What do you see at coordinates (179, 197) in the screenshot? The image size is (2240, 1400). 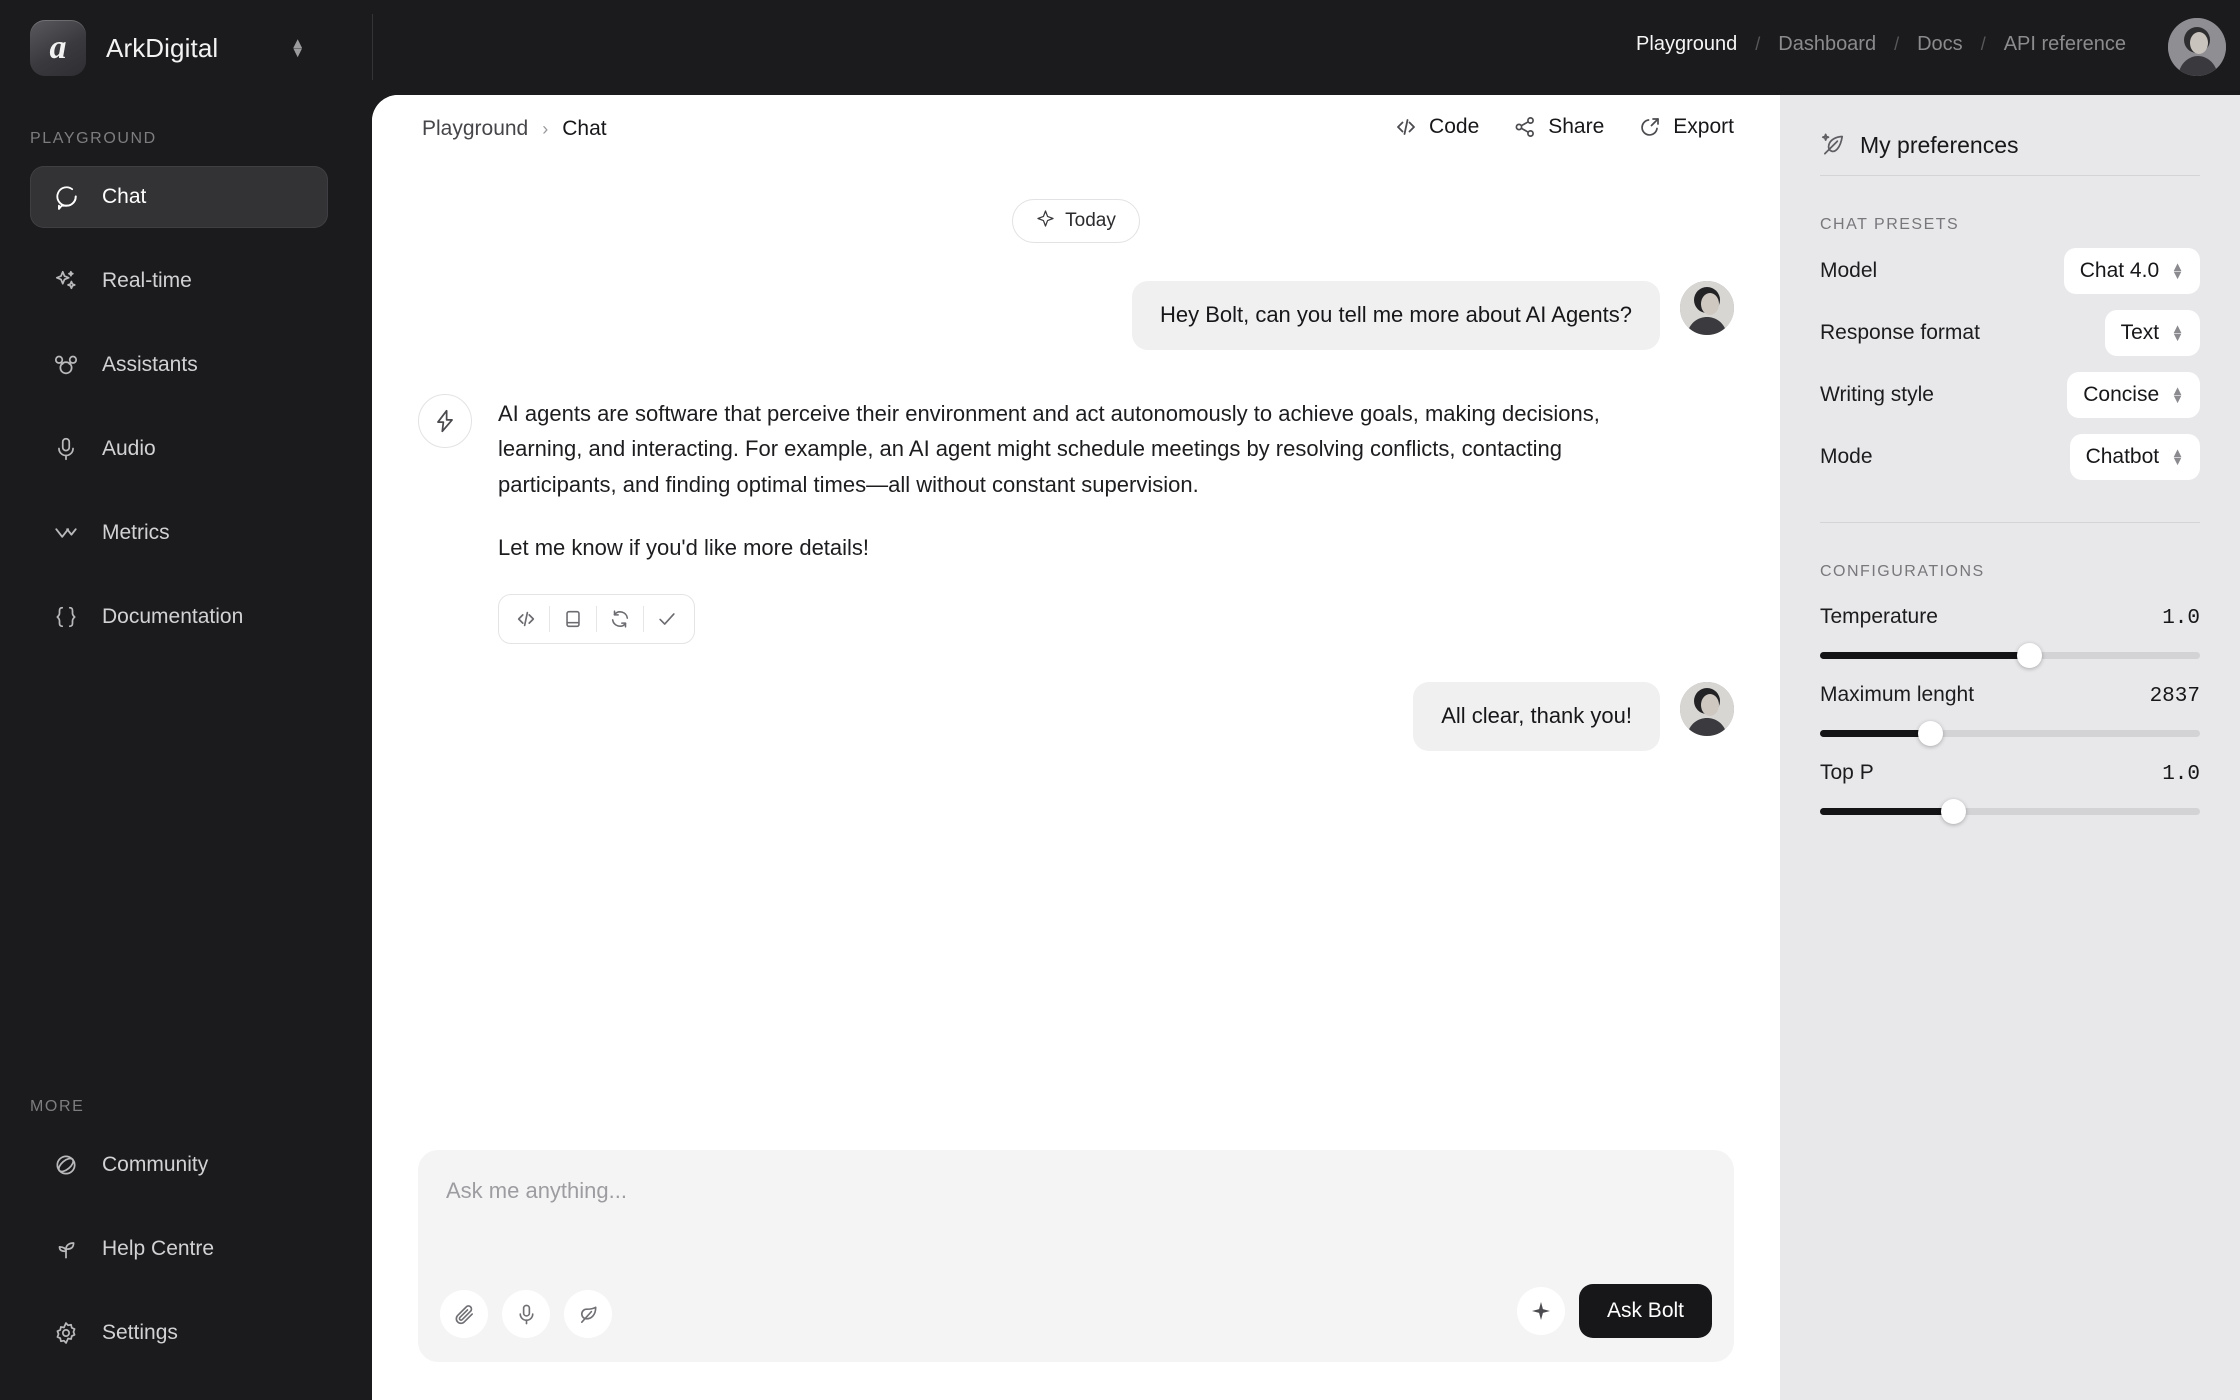 I see `sidebar-item-chat: Chat` at bounding box center [179, 197].